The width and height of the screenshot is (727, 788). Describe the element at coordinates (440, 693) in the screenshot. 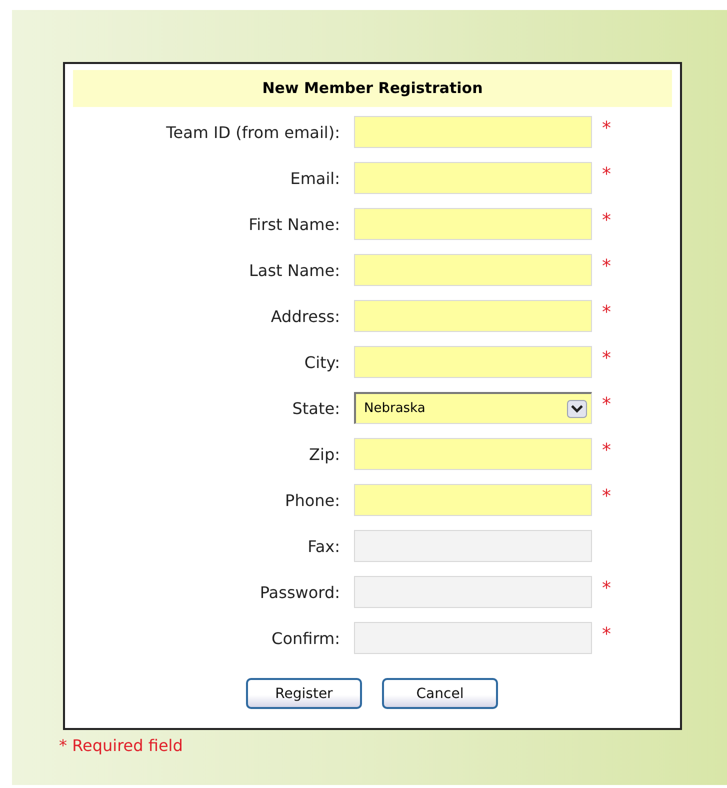

I see `cancel-button: Cancel` at that location.